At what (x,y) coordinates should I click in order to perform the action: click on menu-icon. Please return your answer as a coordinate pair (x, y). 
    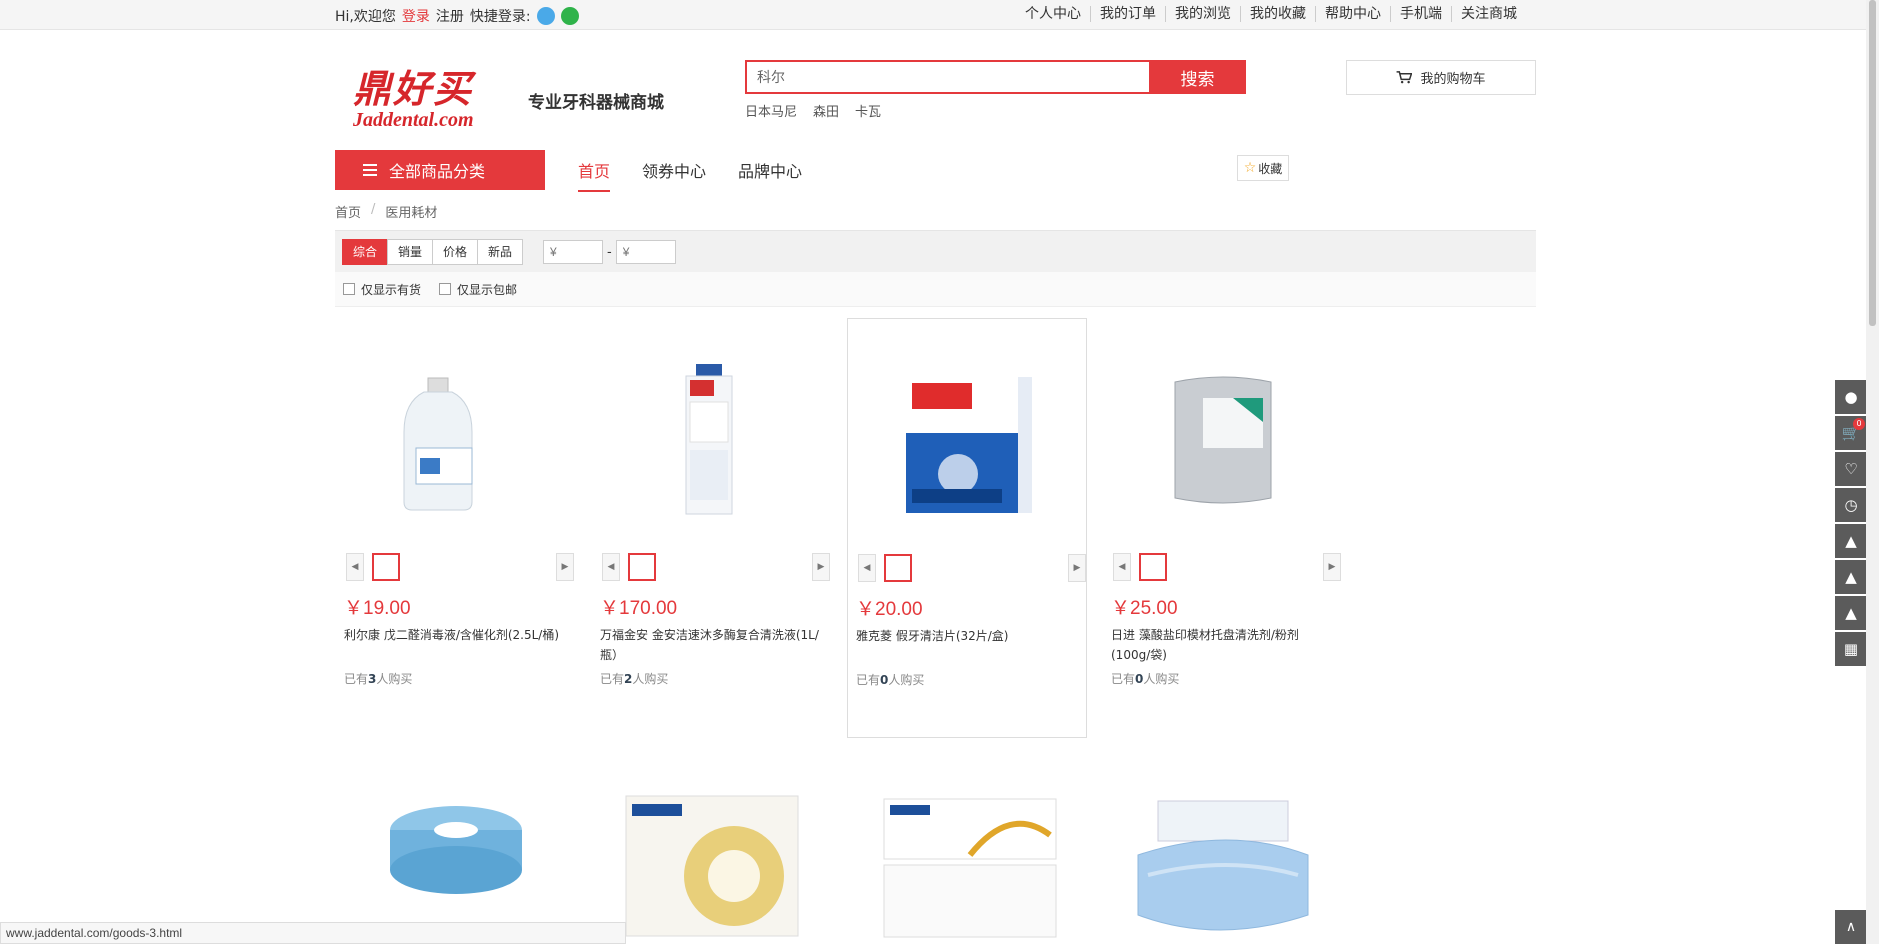
    Looking at the image, I should click on (370, 170).